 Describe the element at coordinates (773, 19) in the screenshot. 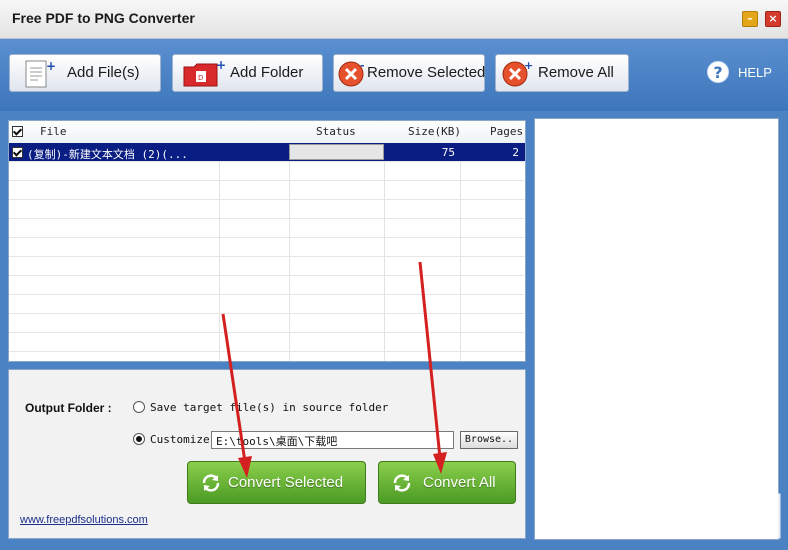

I see `close-button: ×` at that location.